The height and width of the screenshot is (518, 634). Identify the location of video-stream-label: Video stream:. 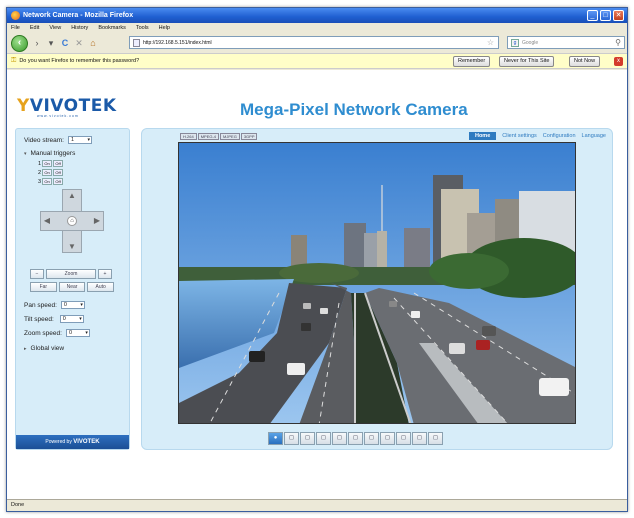
(44, 140).